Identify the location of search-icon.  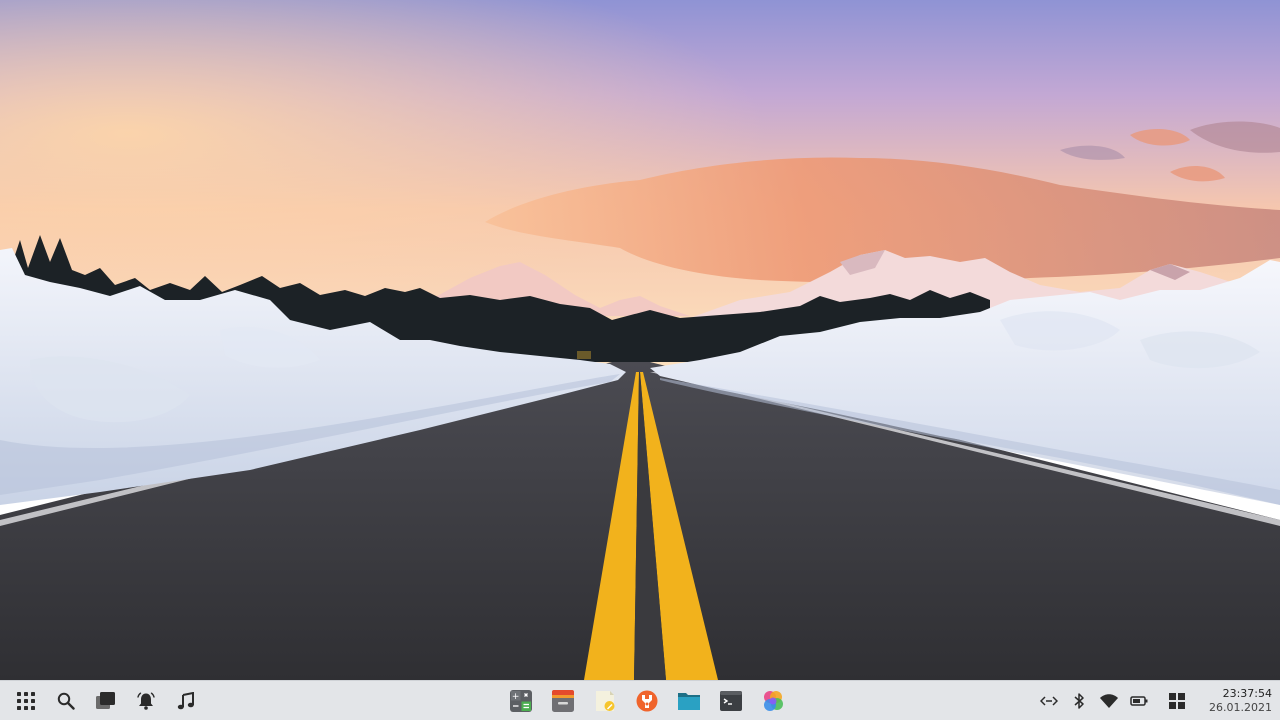
(66, 701).